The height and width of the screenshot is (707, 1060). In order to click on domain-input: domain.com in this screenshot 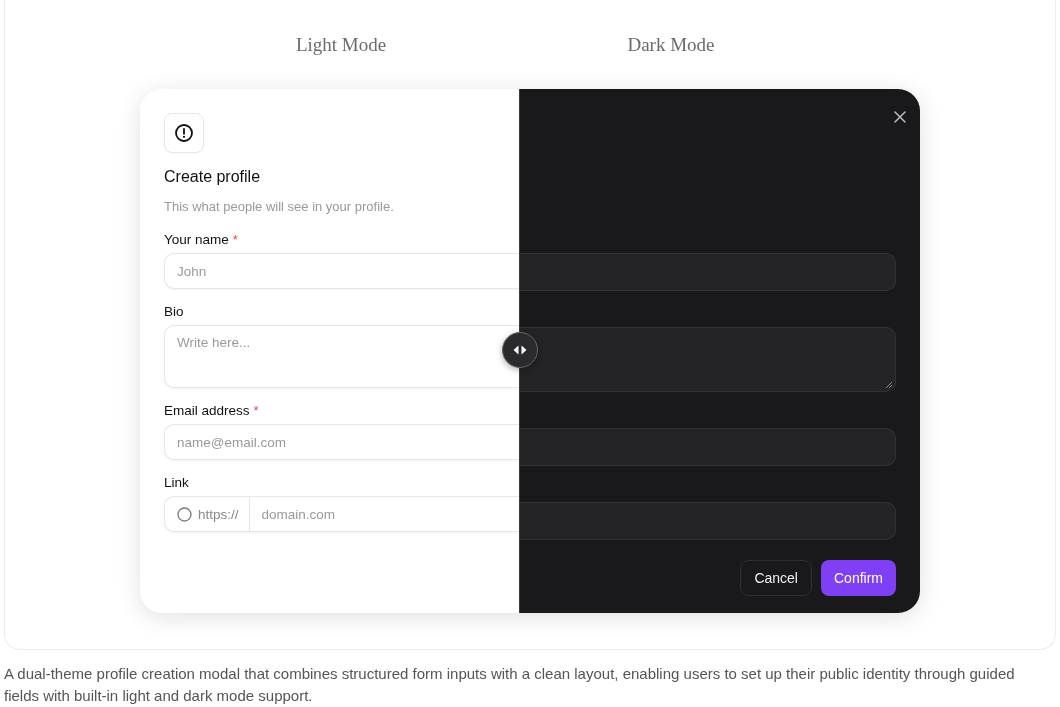, I will do `click(384, 514)`.